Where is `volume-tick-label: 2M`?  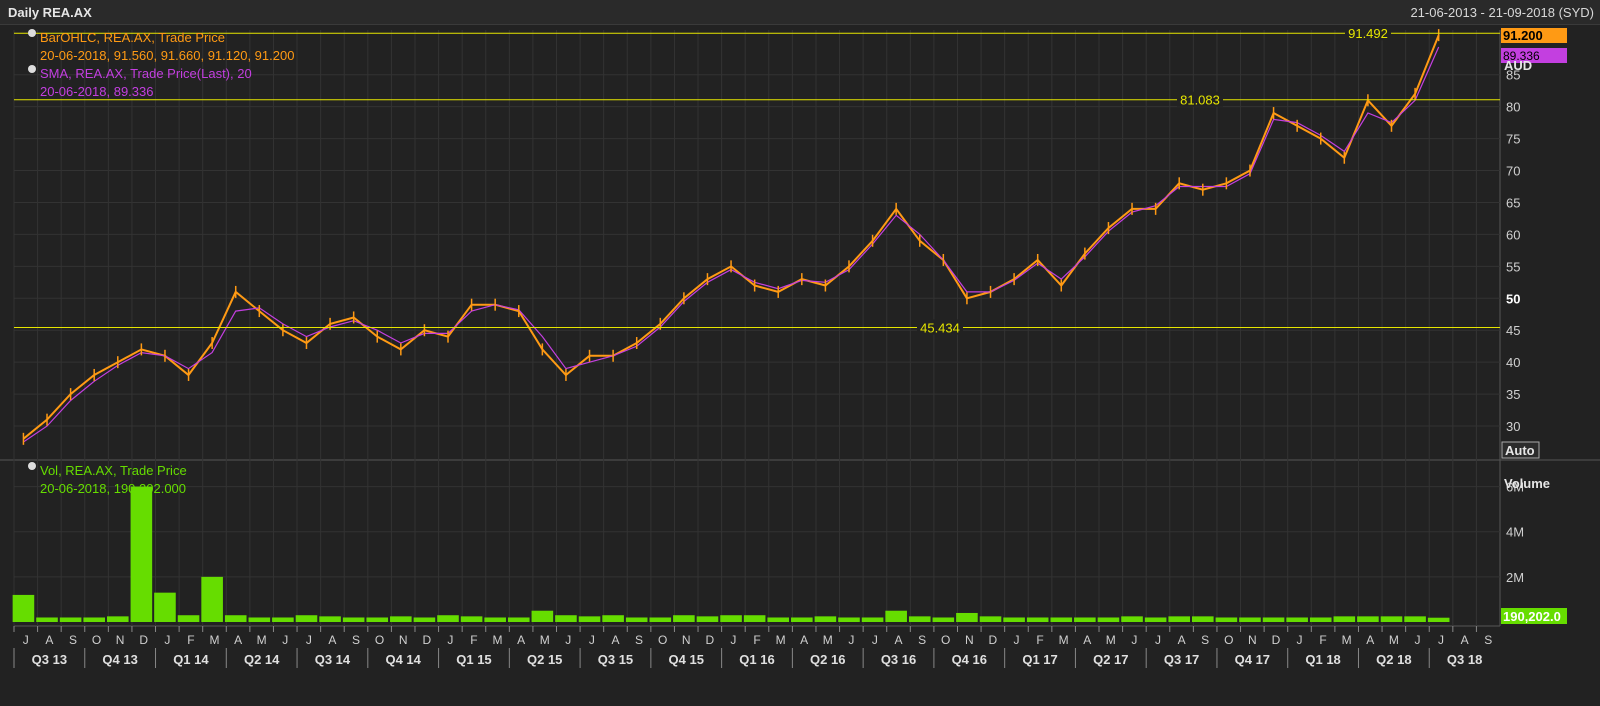
volume-tick-label: 2M is located at coordinates (1515, 577).